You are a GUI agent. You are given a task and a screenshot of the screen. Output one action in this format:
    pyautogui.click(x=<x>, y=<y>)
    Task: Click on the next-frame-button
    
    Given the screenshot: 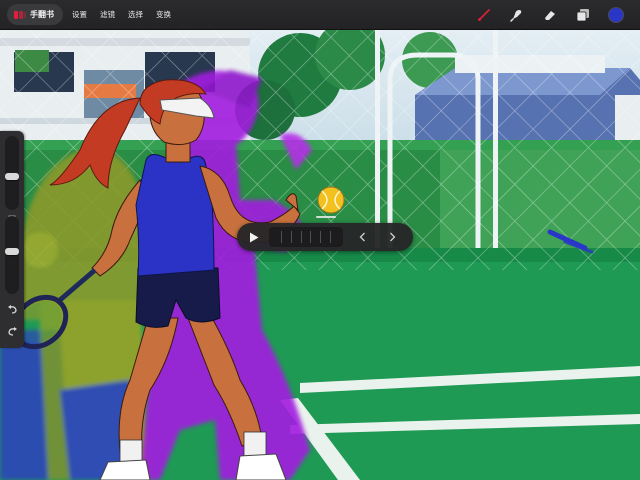 What is the action you would take?
    pyautogui.click(x=392, y=237)
    